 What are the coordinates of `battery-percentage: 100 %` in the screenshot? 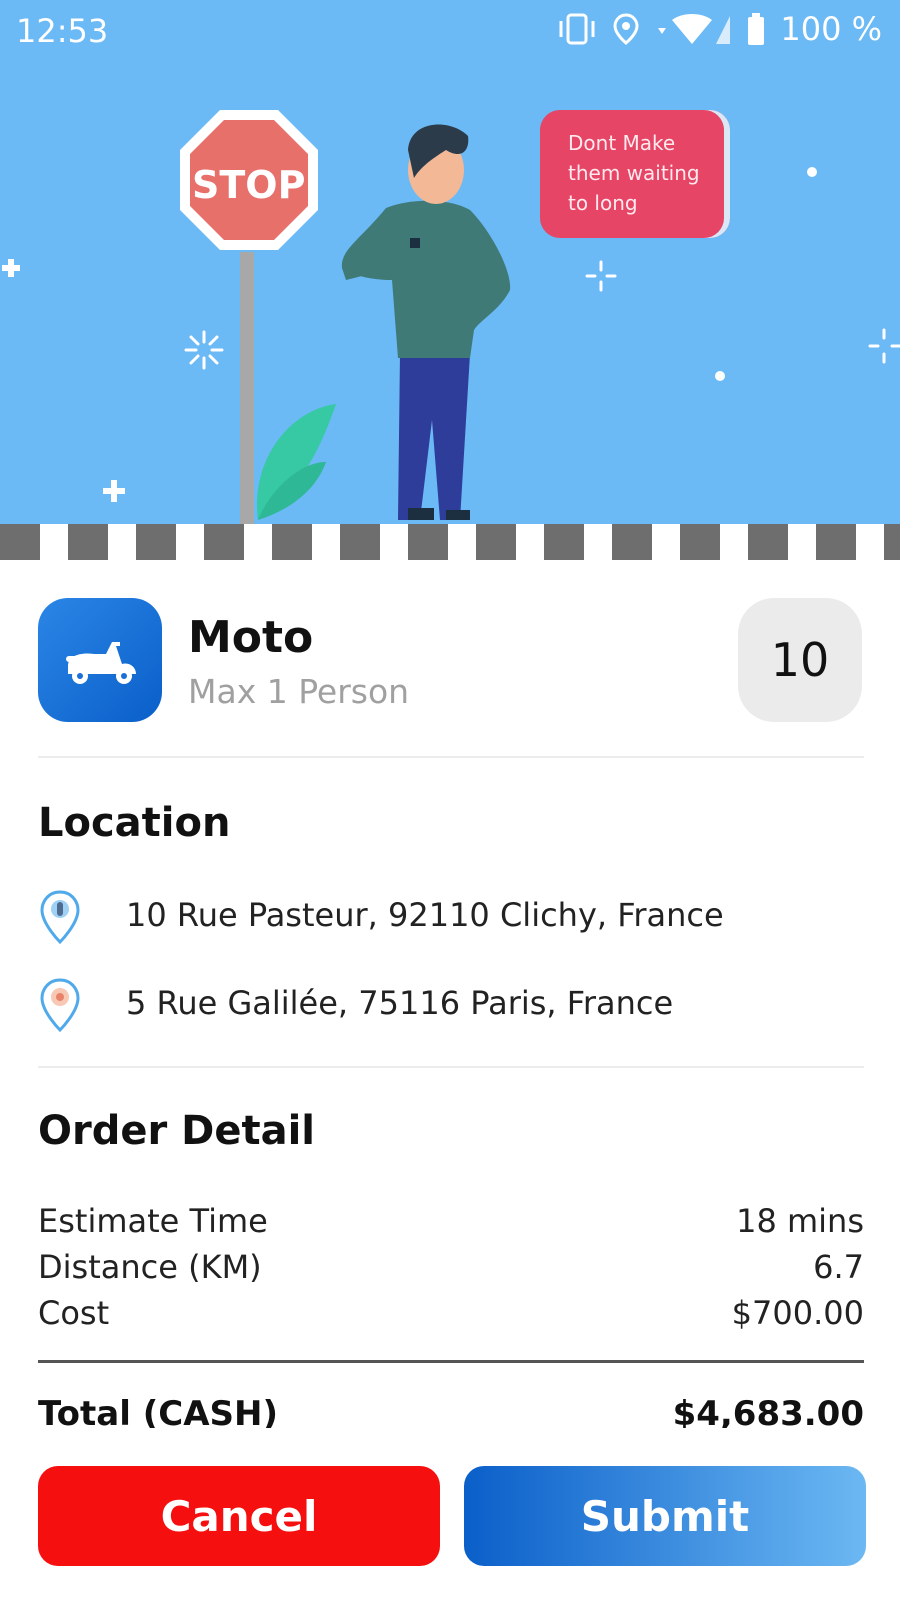 It's located at (831, 29).